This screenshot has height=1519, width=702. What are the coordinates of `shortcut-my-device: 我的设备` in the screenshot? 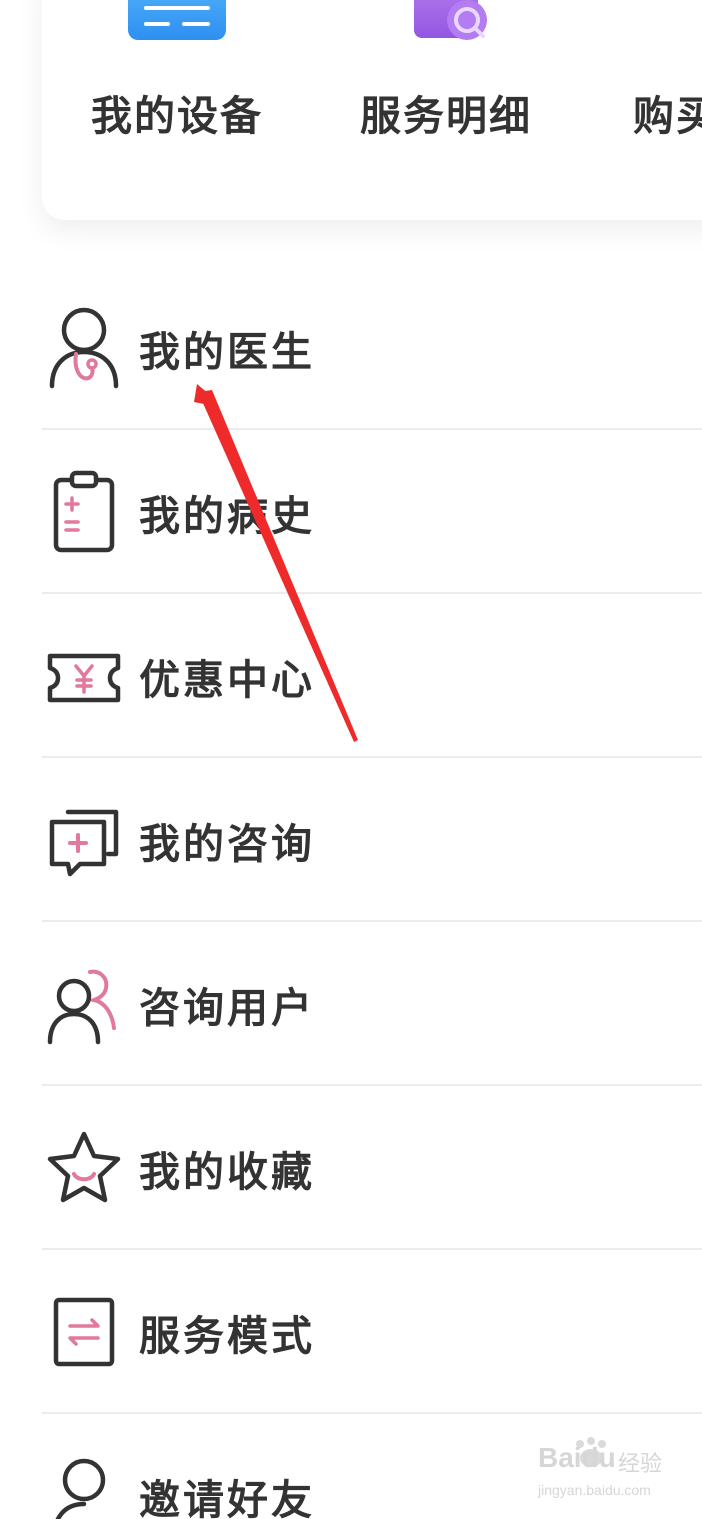 It's located at (177, 95).